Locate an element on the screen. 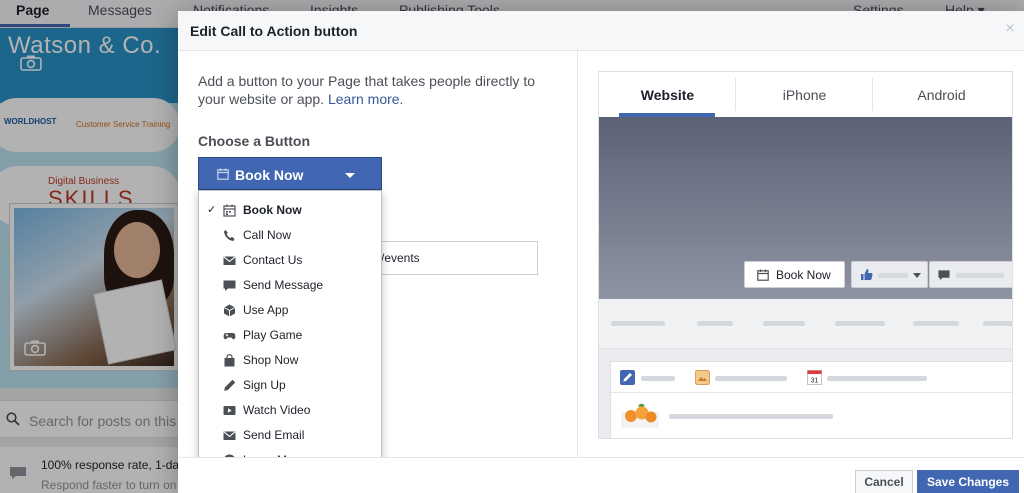 This screenshot has height=493, width=1024. menu-item-label: Contact Us is located at coordinates (273, 260).